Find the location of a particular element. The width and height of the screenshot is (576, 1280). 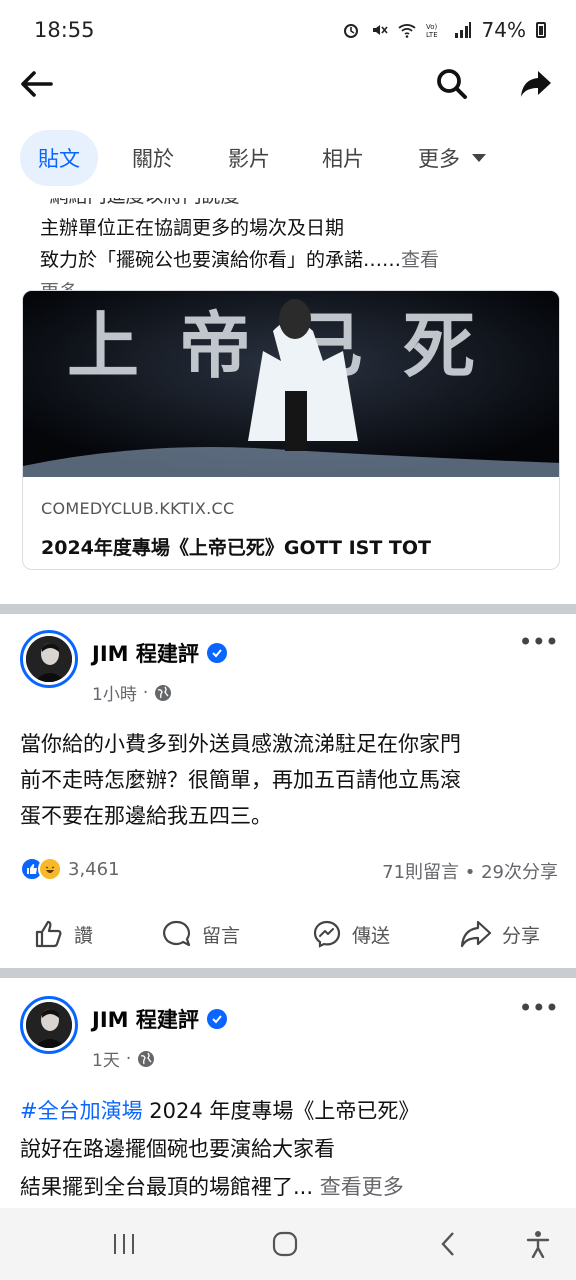

tab-posts-label: 貼文 is located at coordinates (59, 159).